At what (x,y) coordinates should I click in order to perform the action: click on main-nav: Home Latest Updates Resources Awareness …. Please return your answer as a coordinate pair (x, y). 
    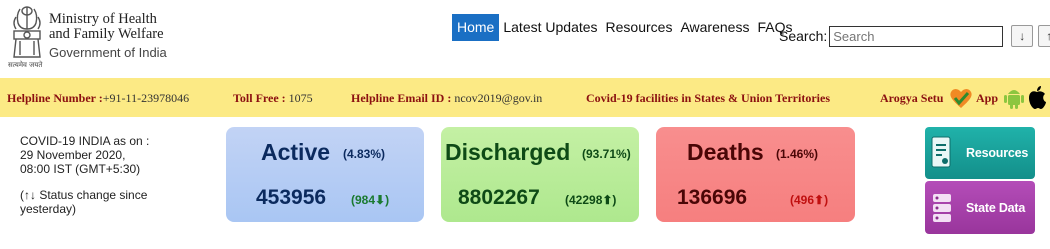
    Looking at the image, I should click on (624, 27).